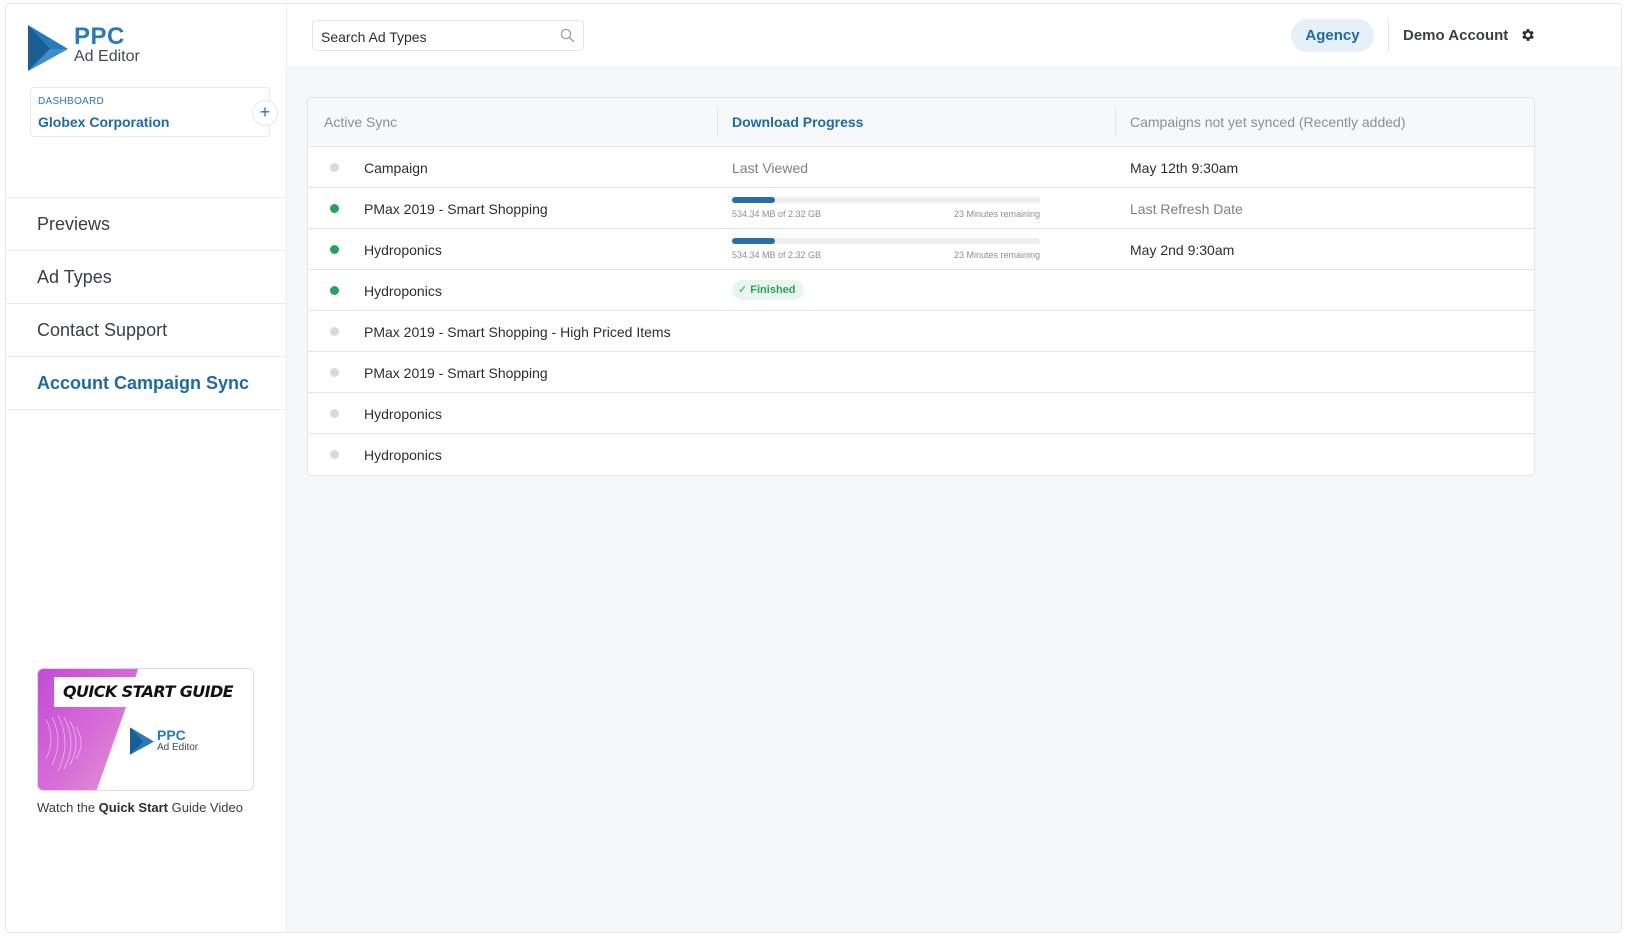 The height and width of the screenshot is (937, 1625). Describe the element at coordinates (1186, 209) in the screenshot. I see `sync-date: Last Refresh Date` at that location.